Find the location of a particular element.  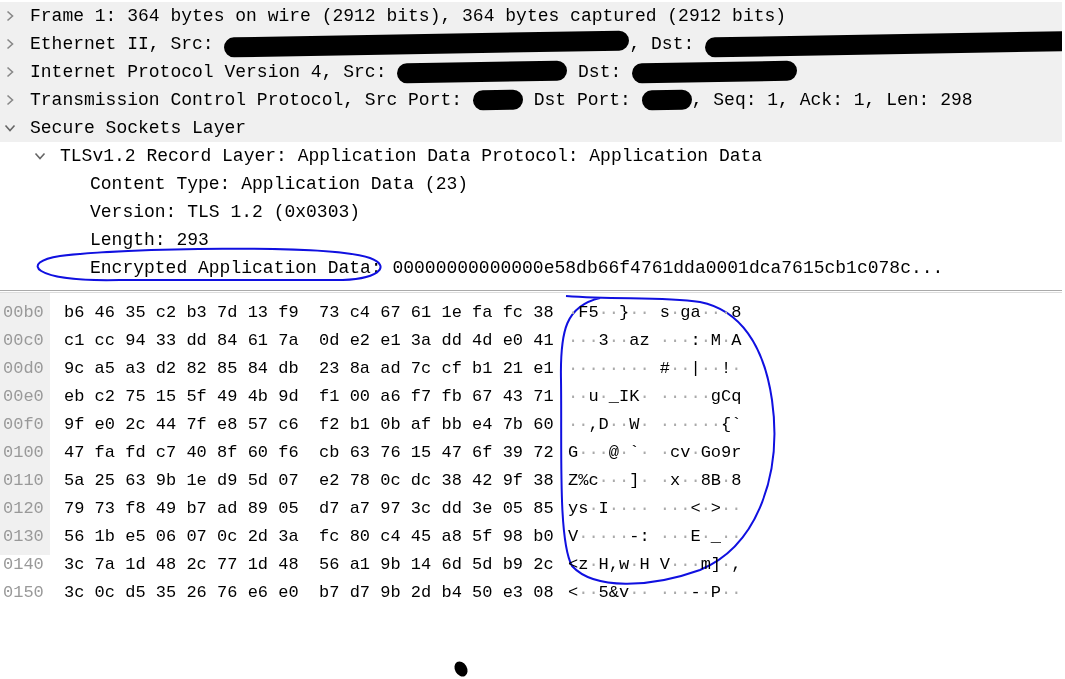

hex-bytes: 79 73 f8 49 b7 ad 89 05 d7 a7 97 3c dd 3e 05 85 is located at coordinates (309, 508).